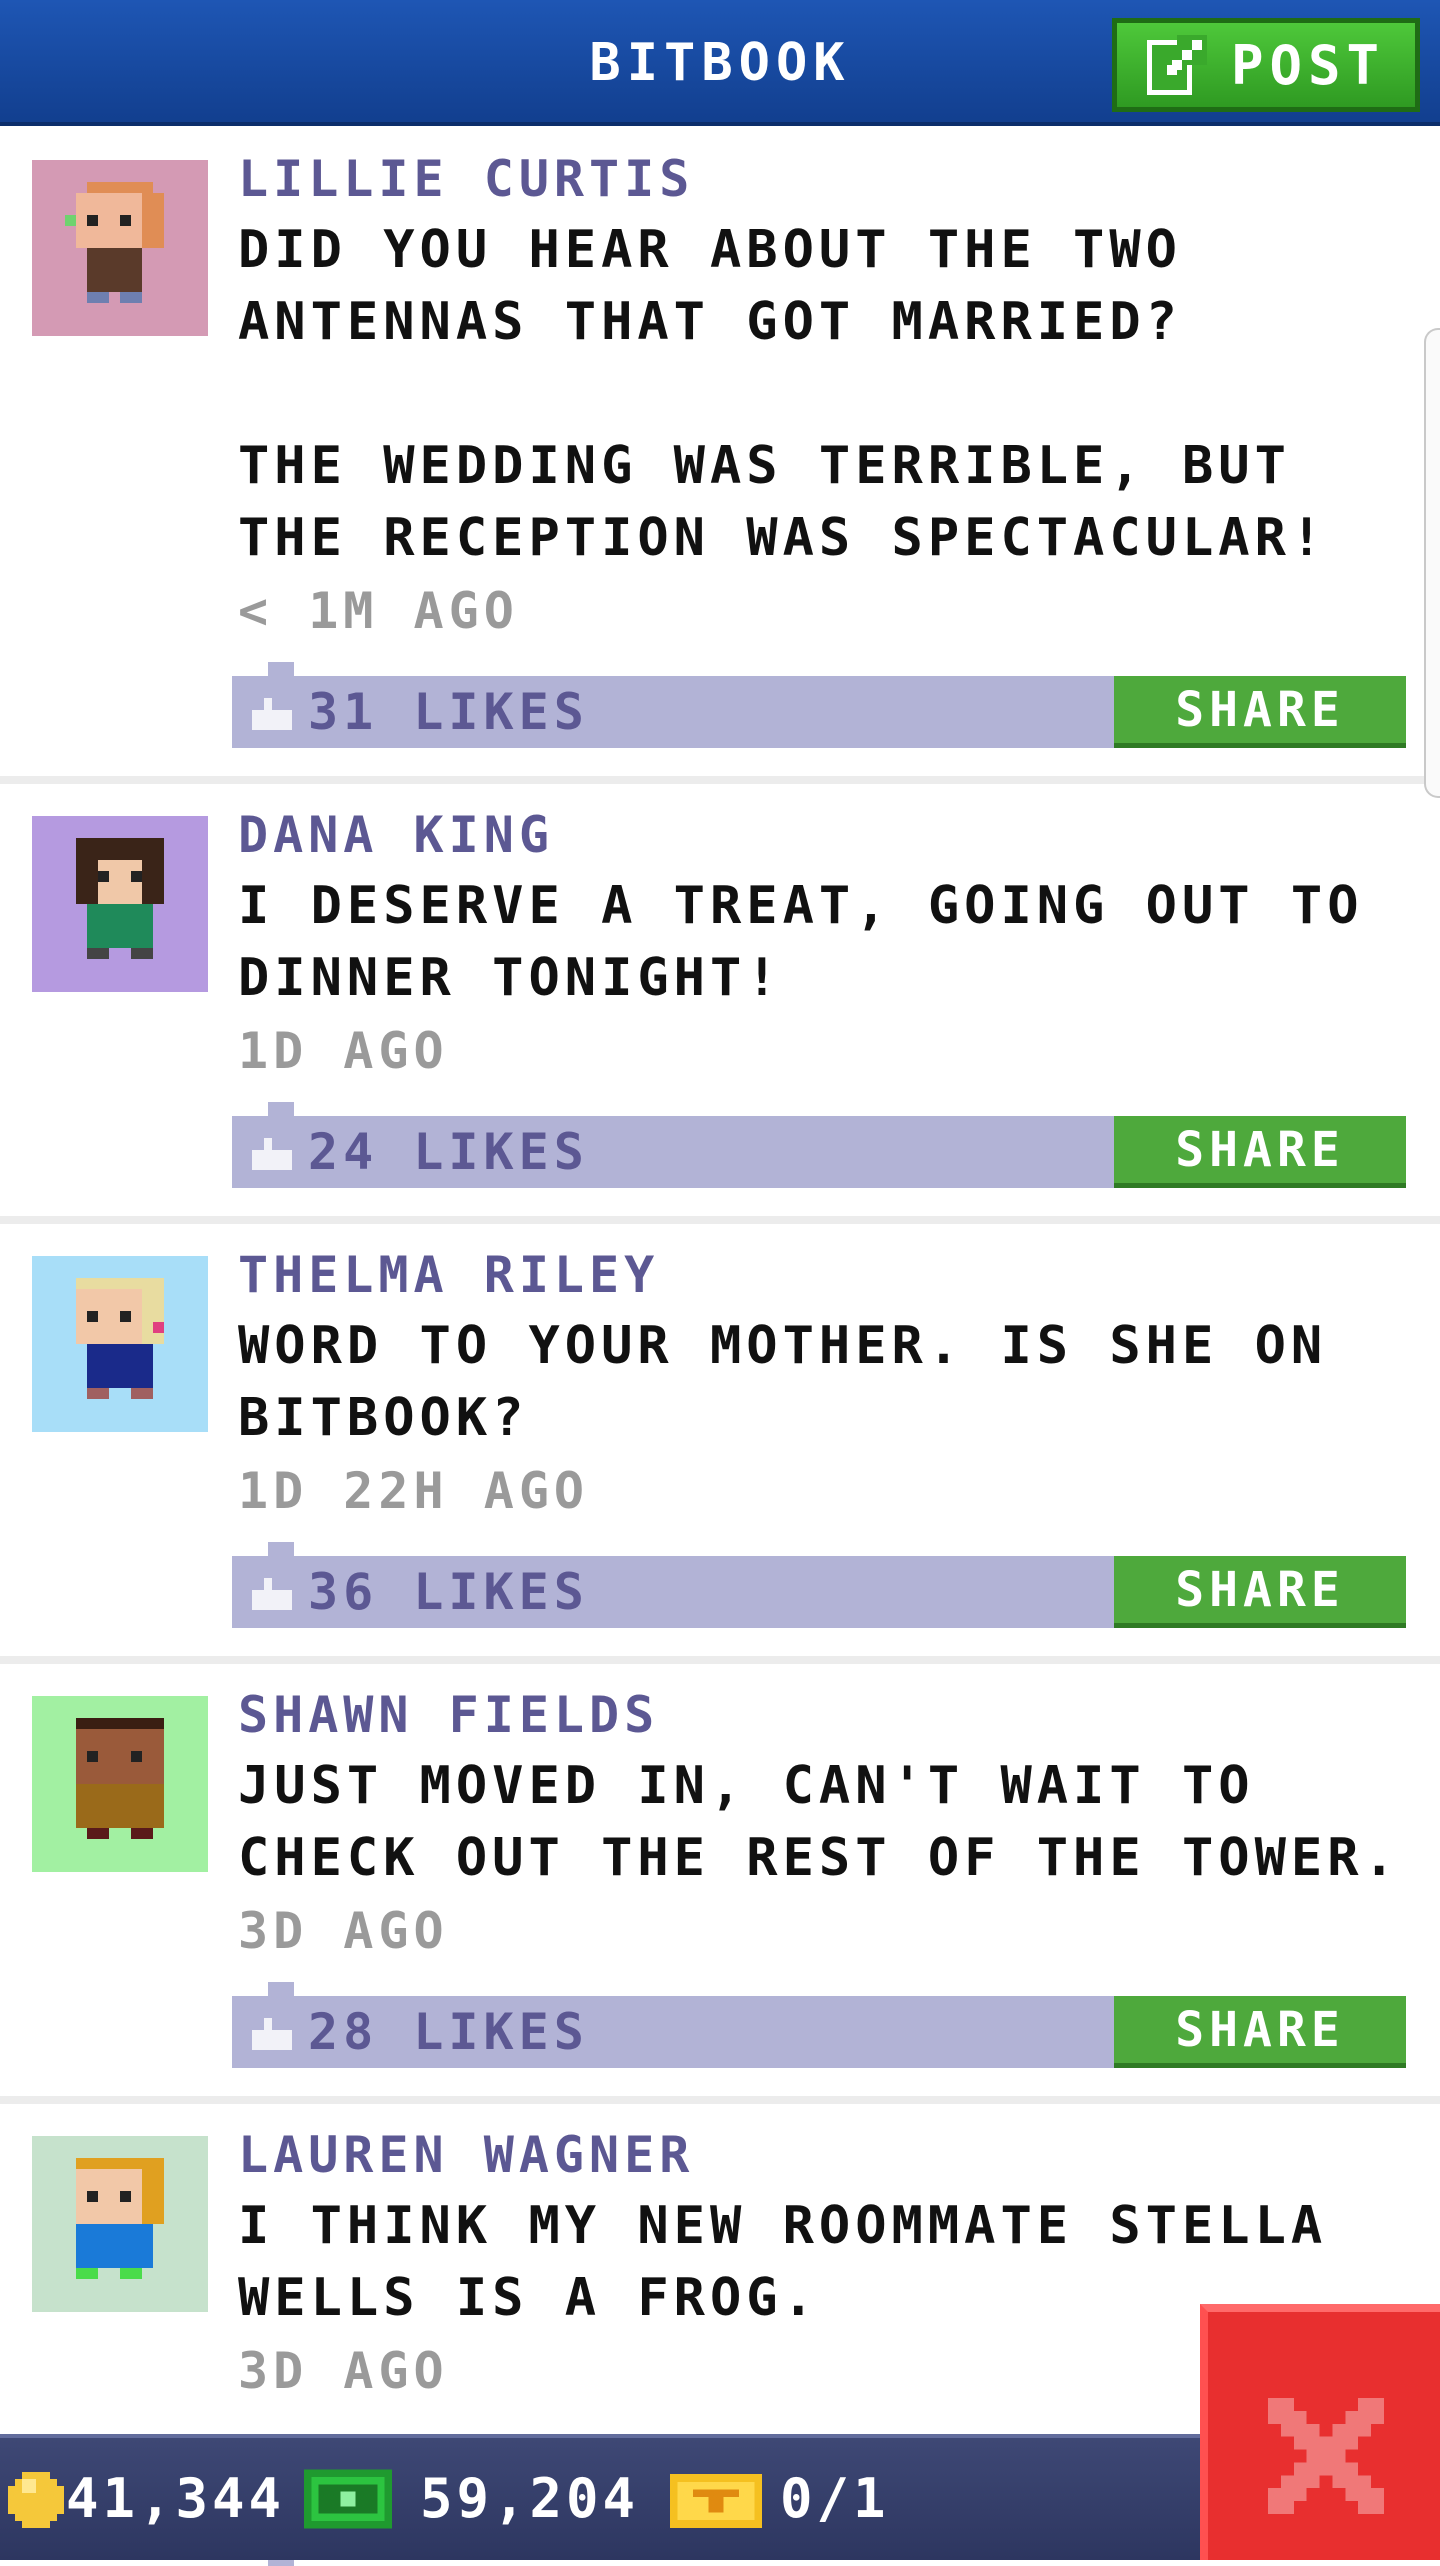 The width and height of the screenshot is (1440, 2566). What do you see at coordinates (716, 2501) in the screenshot?
I see `ticket-icon` at bounding box center [716, 2501].